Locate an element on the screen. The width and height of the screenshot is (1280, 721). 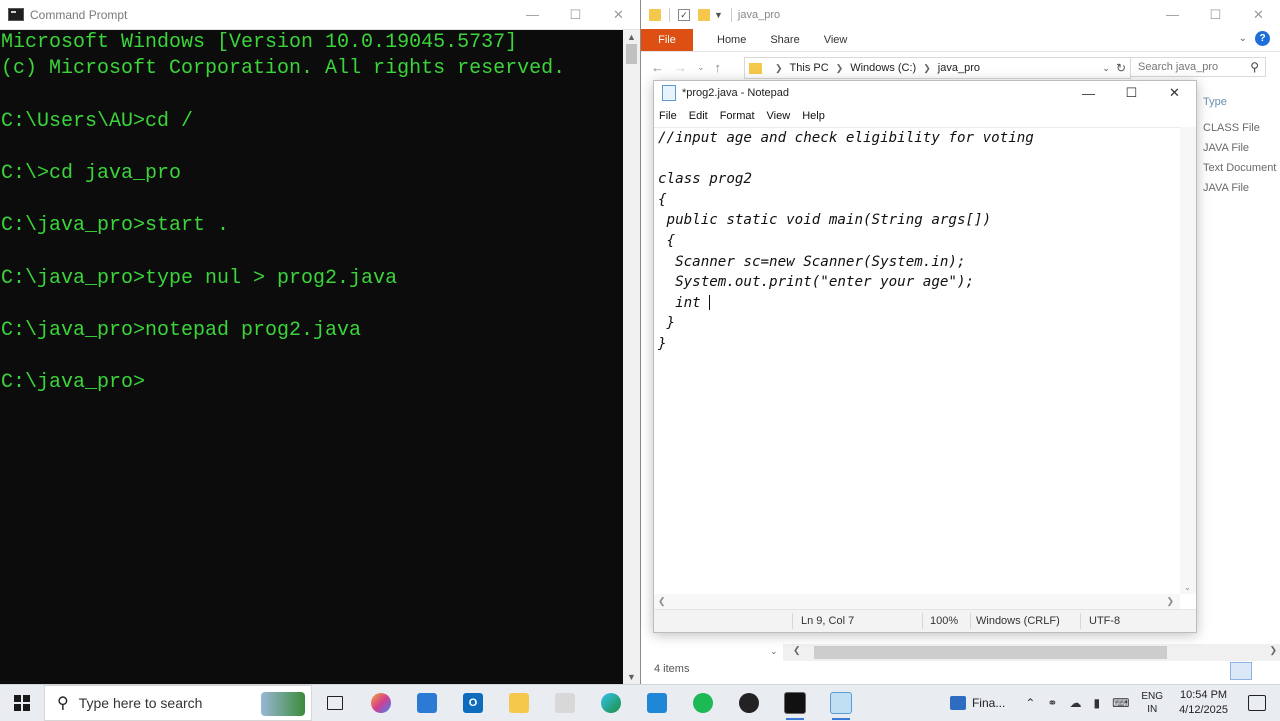
edge-button is located at coordinates (611, 703).